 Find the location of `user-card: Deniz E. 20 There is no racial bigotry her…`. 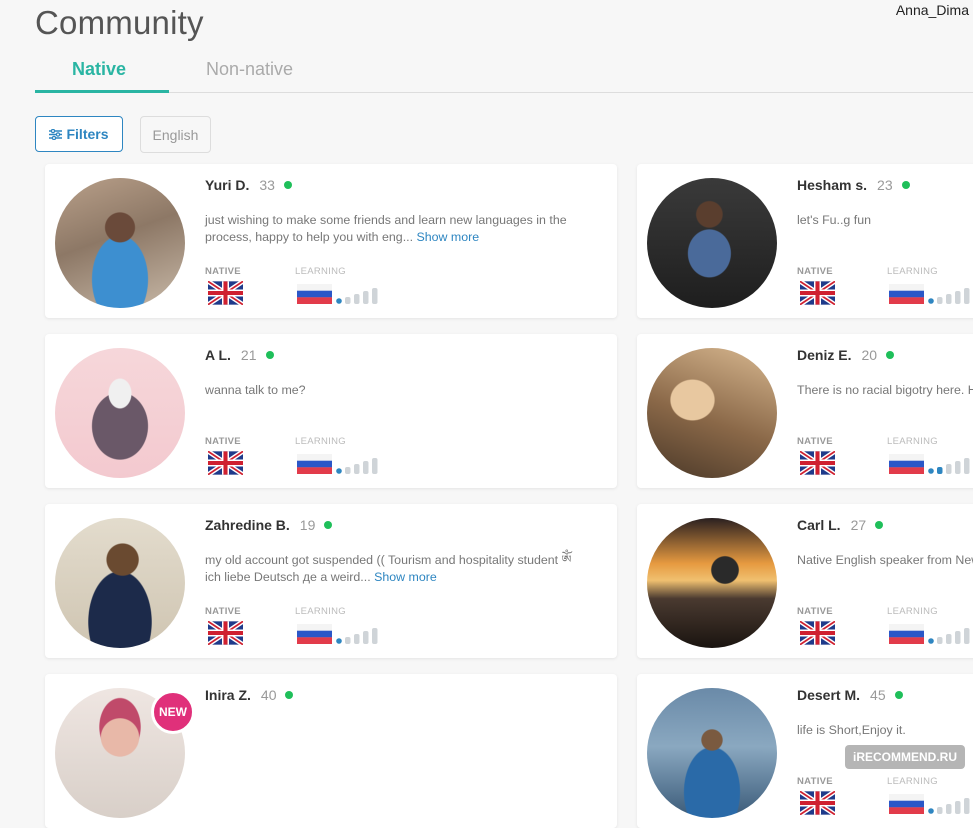

user-card: Deniz E. 20 There is no racial bigotry her… is located at coordinates (805, 411).